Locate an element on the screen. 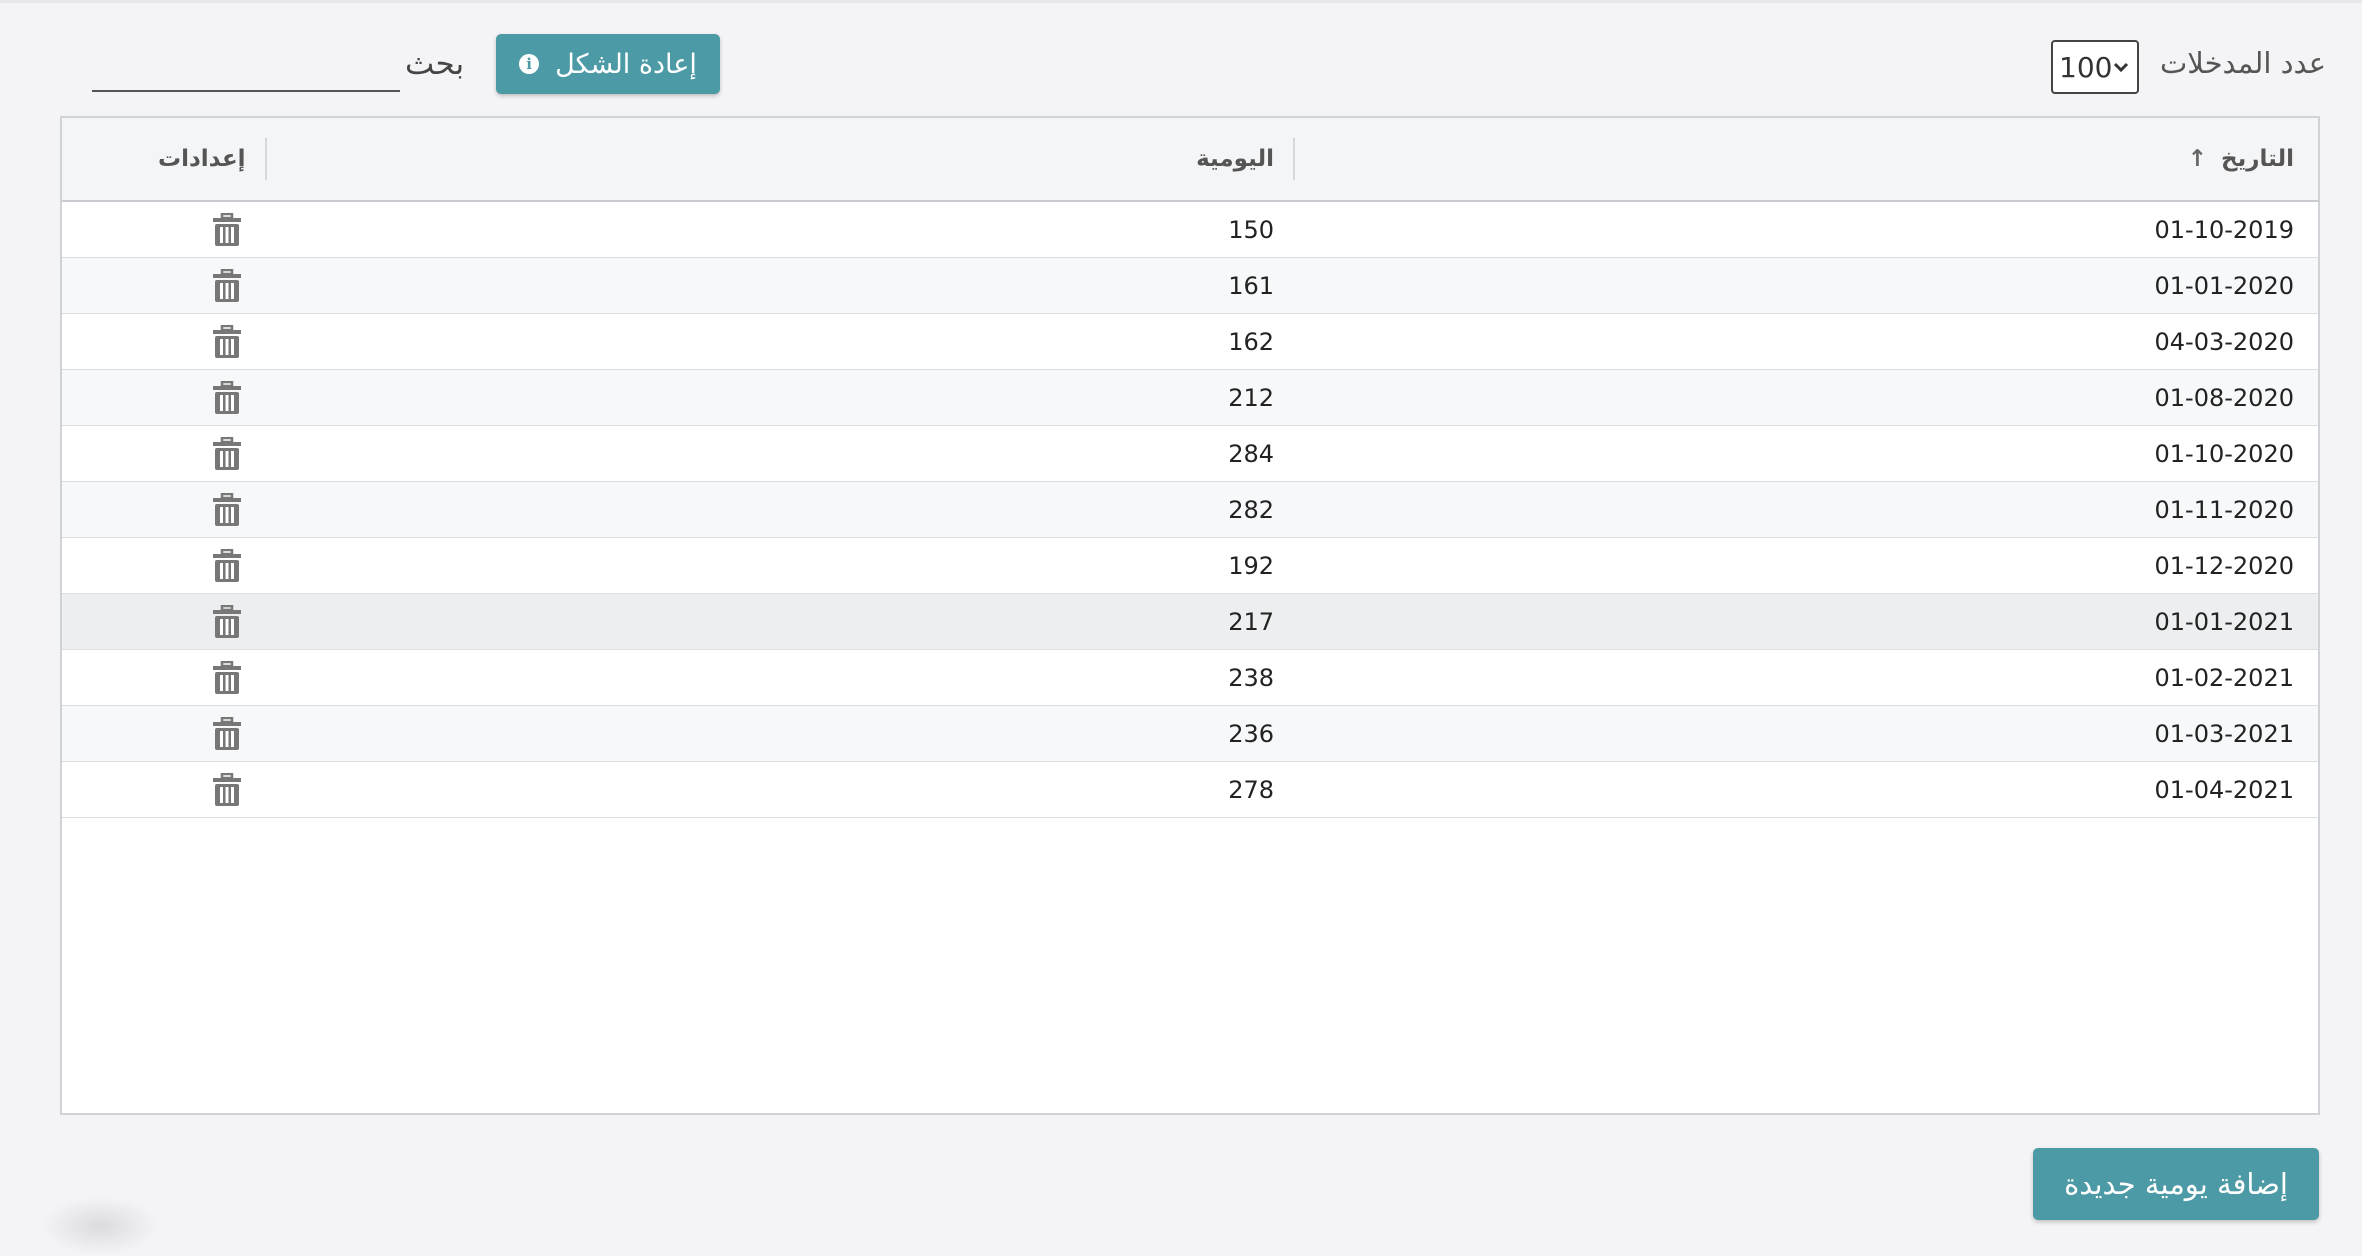 The height and width of the screenshot is (1256, 2362). column-header-date: التاريخ ↑ is located at coordinates (2241, 159).